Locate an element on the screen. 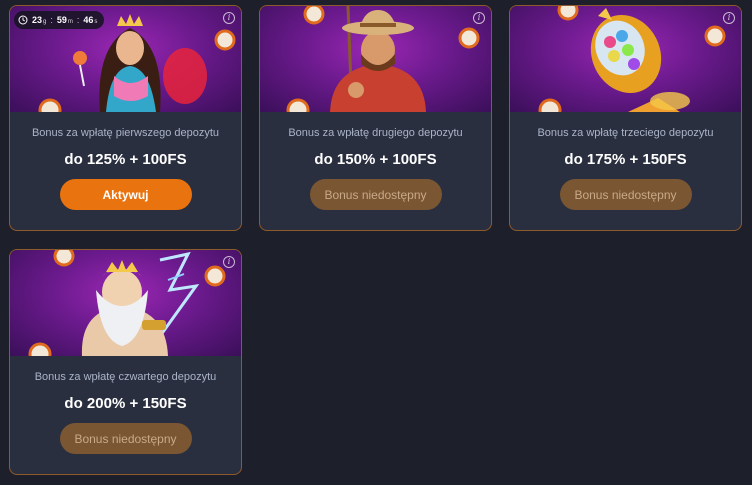  bonus-amount: do 150% + 100FS is located at coordinates (375, 159).